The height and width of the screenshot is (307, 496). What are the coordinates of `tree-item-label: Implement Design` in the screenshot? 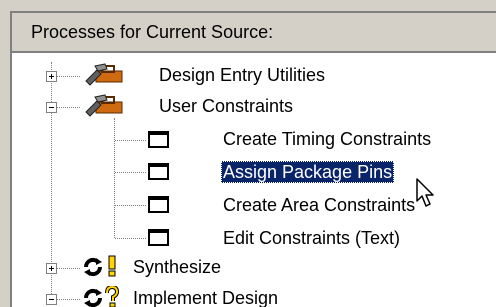 It's located at (206, 297).